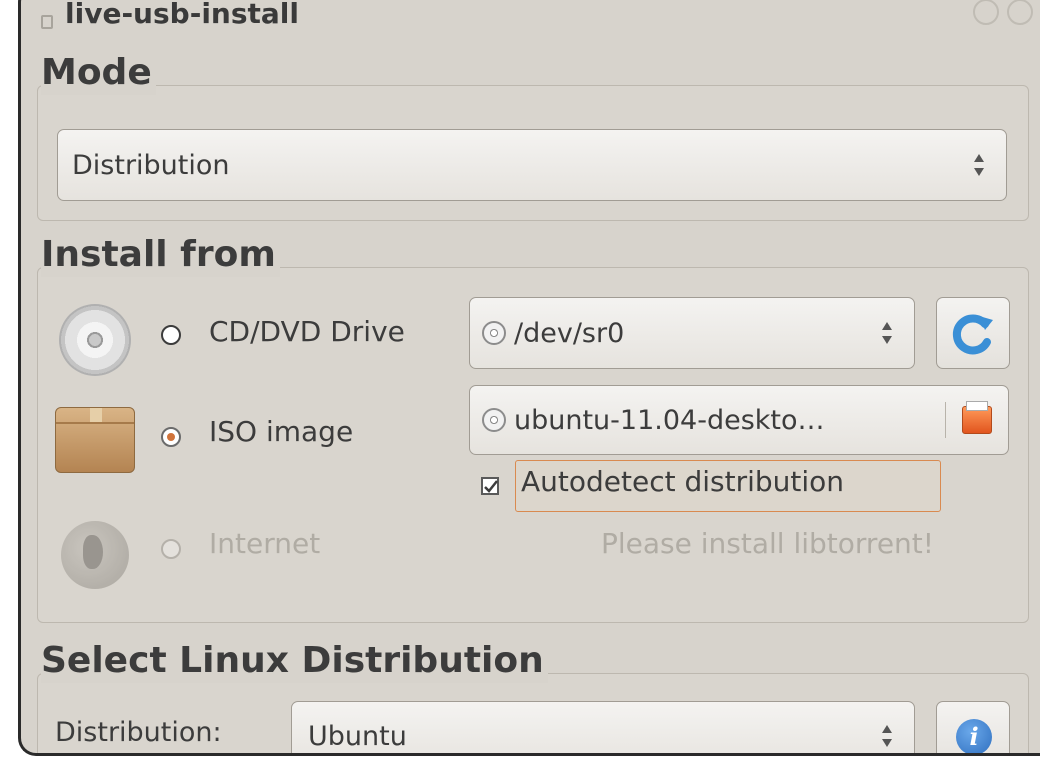 The height and width of the screenshot is (763, 1040). I want to click on package-box-icon, so click(95, 440).